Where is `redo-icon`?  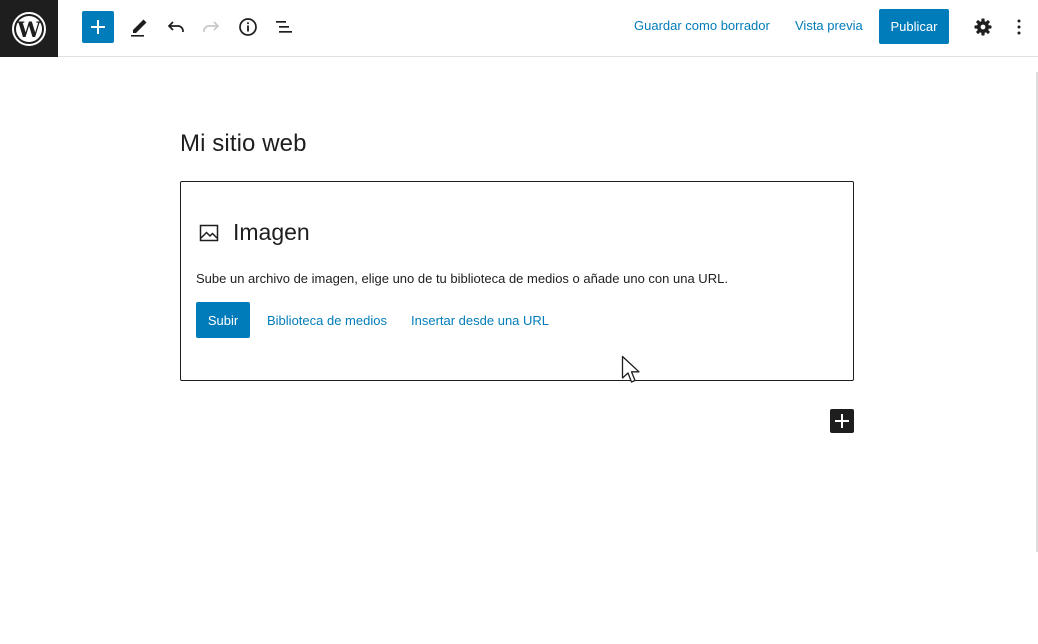 redo-icon is located at coordinates (211, 26).